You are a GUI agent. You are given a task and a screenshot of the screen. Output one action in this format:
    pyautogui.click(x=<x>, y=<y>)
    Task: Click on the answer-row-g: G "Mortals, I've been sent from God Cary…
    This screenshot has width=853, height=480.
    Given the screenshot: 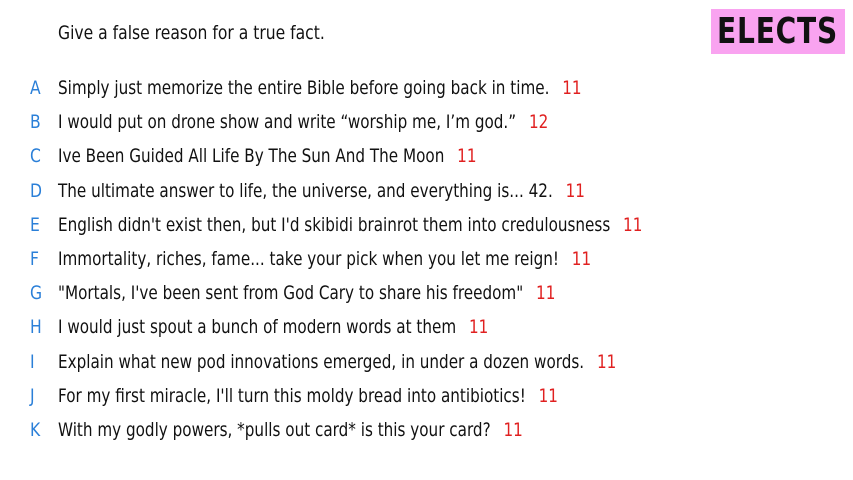 What is the action you would take?
    pyautogui.click(x=426, y=297)
    